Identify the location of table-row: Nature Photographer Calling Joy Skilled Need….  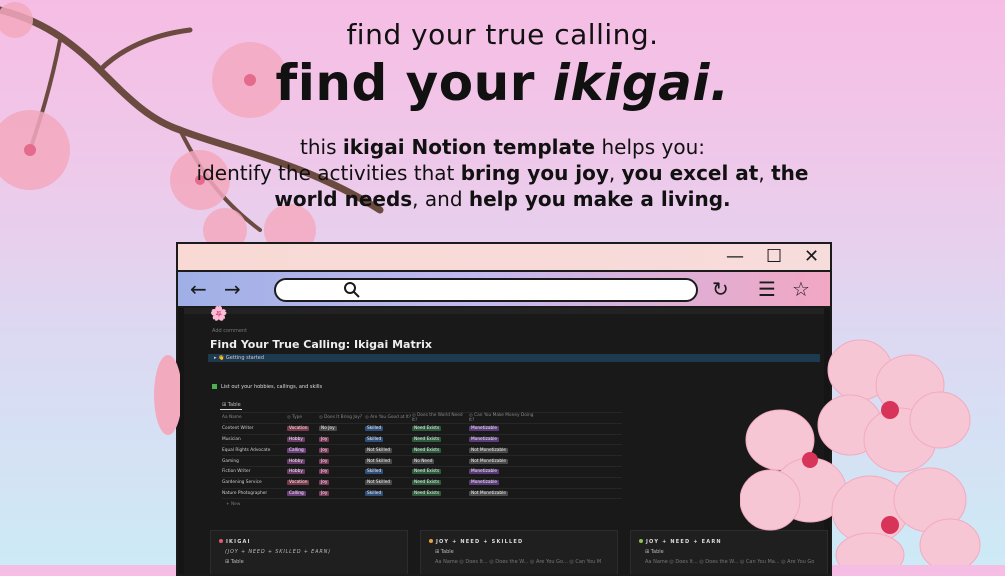
(422, 493).